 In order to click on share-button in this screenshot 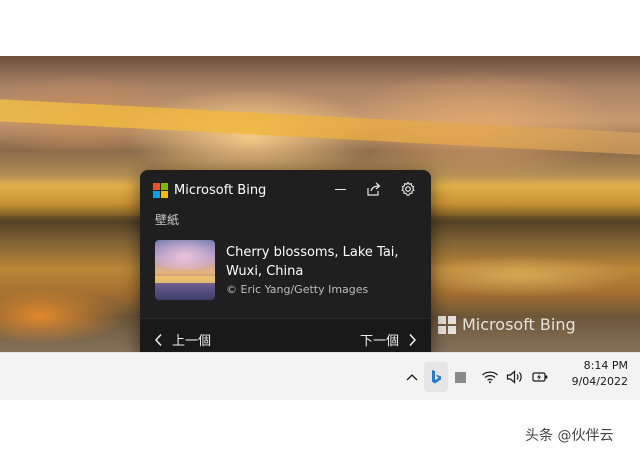, I will do `click(374, 189)`.